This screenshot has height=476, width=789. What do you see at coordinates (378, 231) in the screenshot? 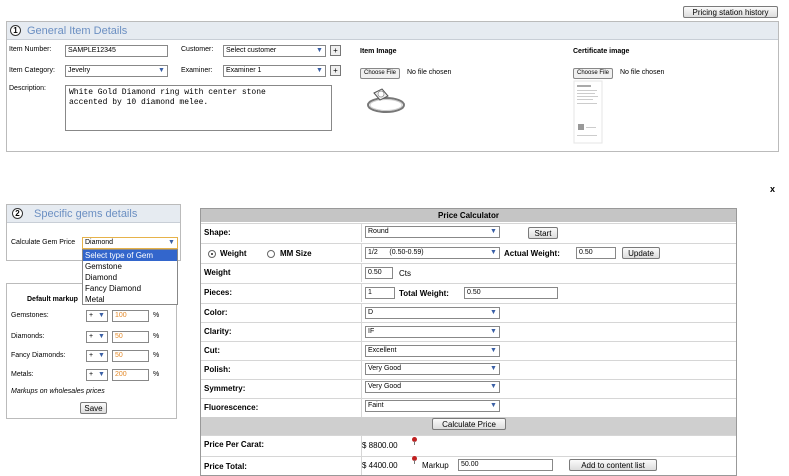
I see `shape-value: Round` at bounding box center [378, 231].